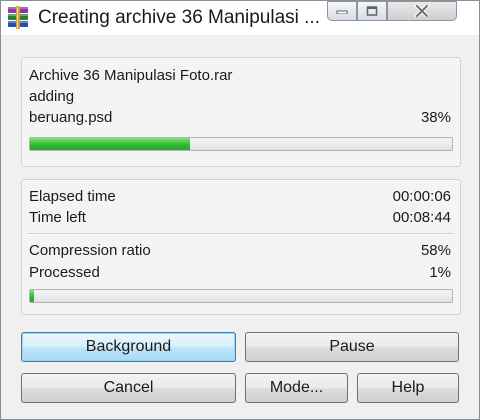 This screenshot has width=480, height=420. Describe the element at coordinates (352, 347) in the screenshot. I see `pause-button: Pause` at that location.